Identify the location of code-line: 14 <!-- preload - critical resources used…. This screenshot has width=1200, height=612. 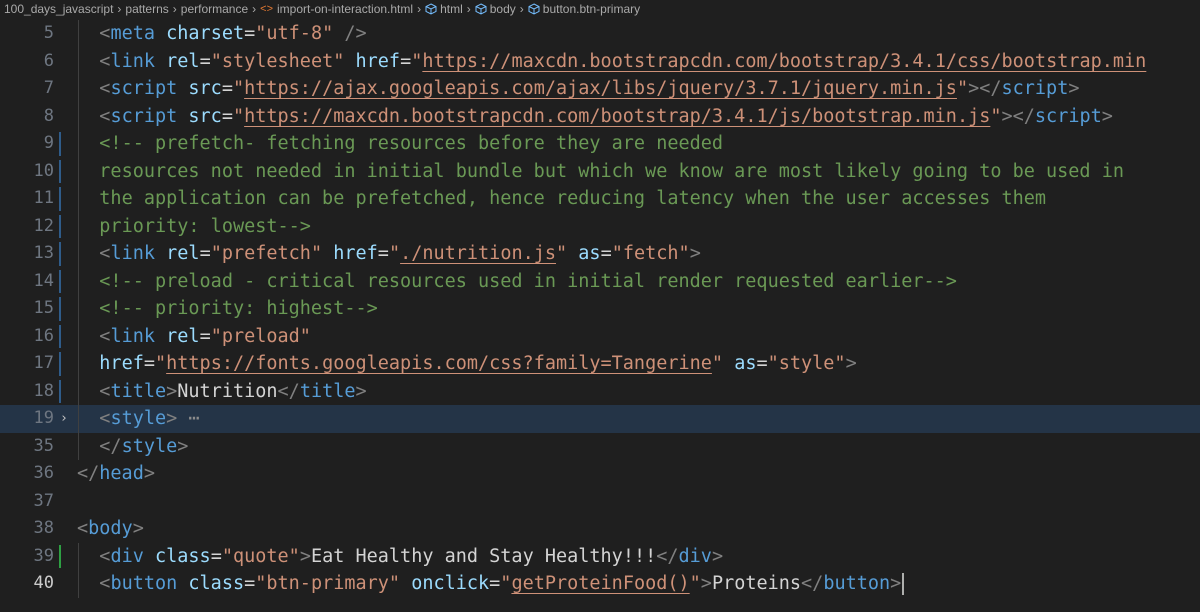
(600, 281).